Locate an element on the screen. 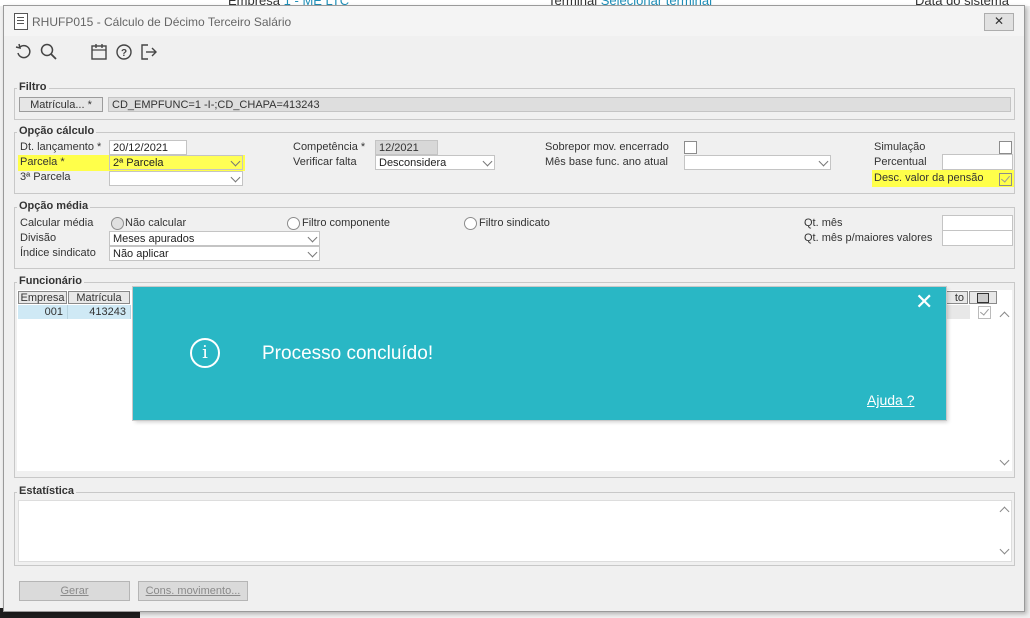 Image resolution: width=1030 pixels, height=618 pixels. terceira-parcela-select is located at coordinates (176, 178).